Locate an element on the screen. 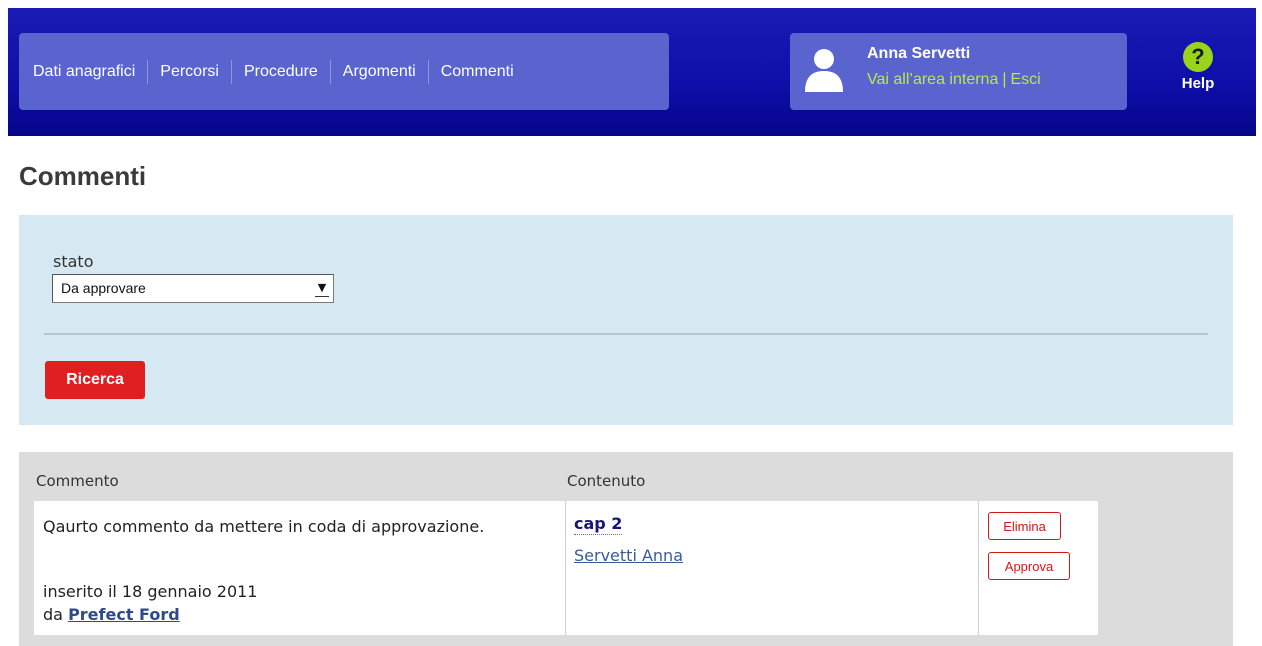  nav-item-argomenti: Argomenti is located at coordinates (379, 72).